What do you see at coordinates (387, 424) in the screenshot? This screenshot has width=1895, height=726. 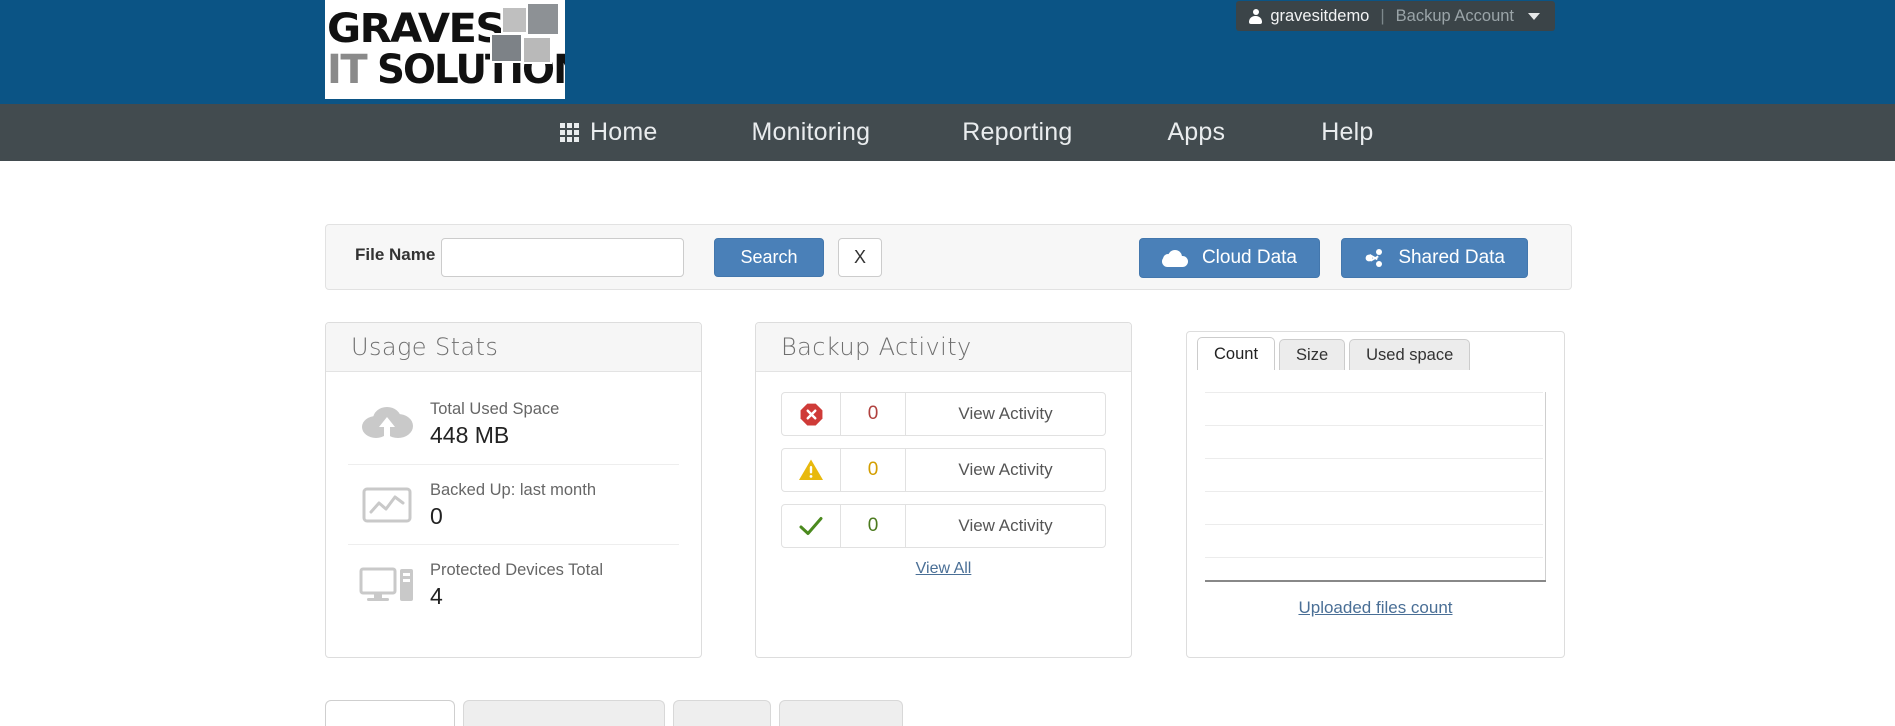 I see `cloud-upload-icon` at bounding box center [387, 424].